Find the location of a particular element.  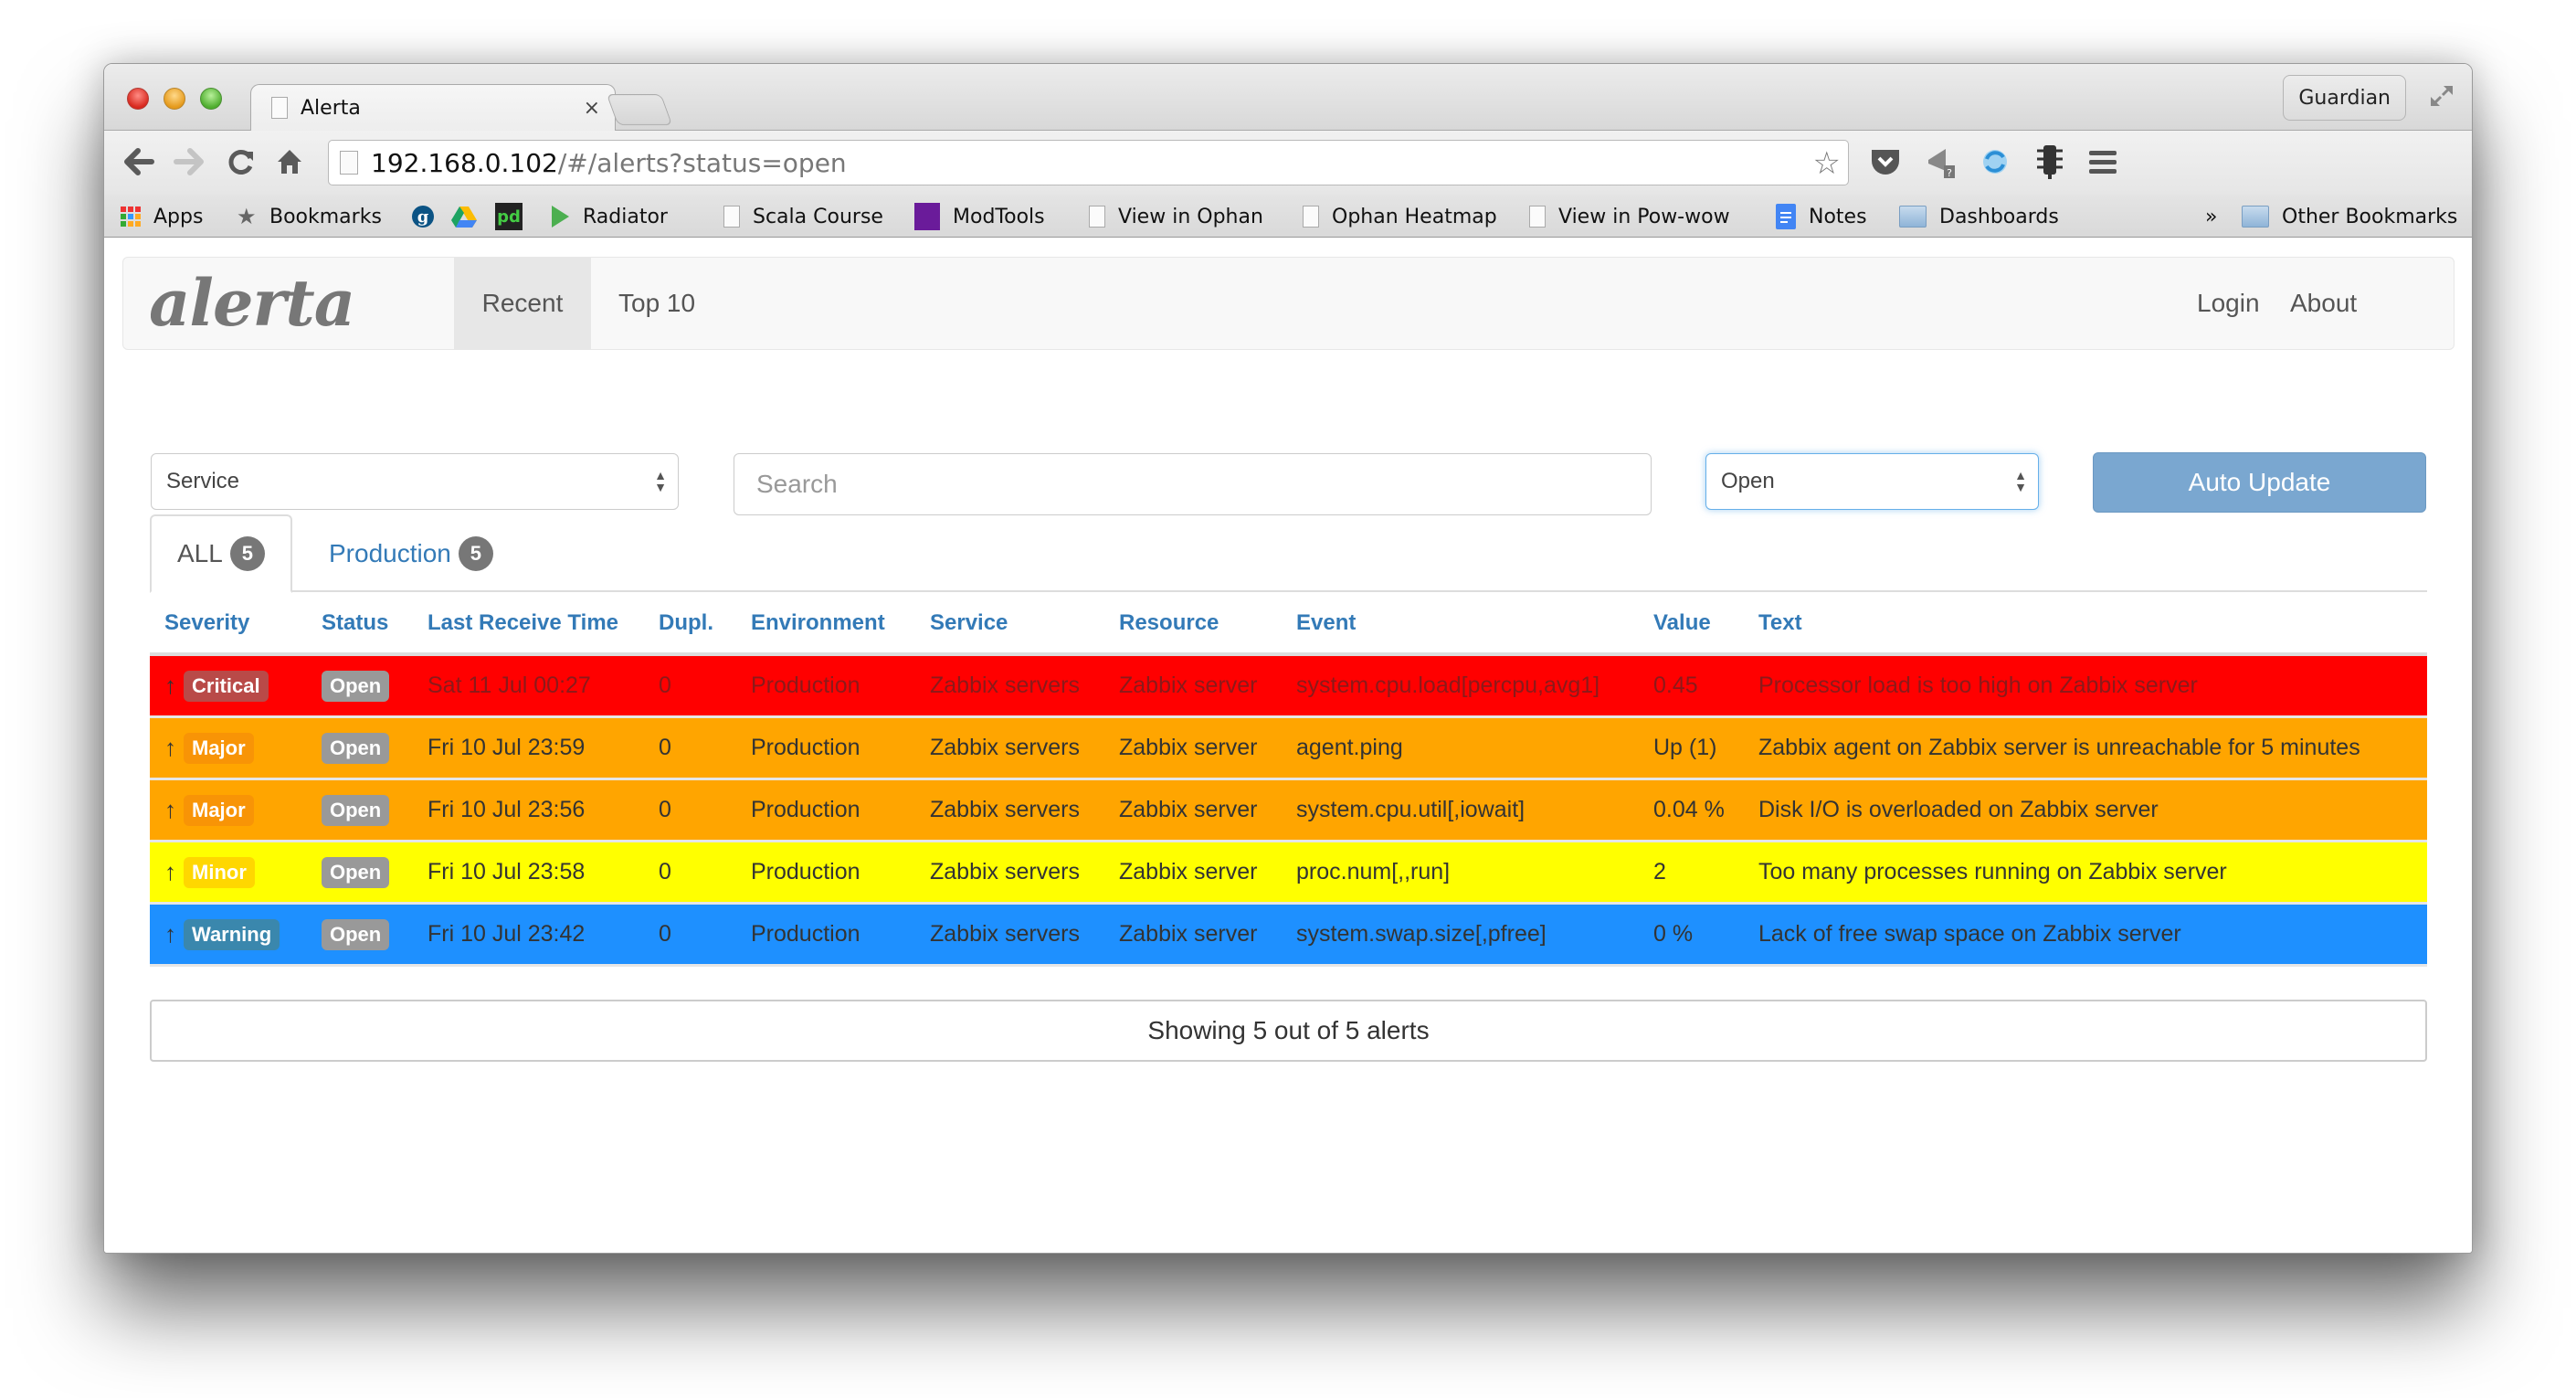

bookmark-modtools: ModTools is located at coordinates (979, 216).